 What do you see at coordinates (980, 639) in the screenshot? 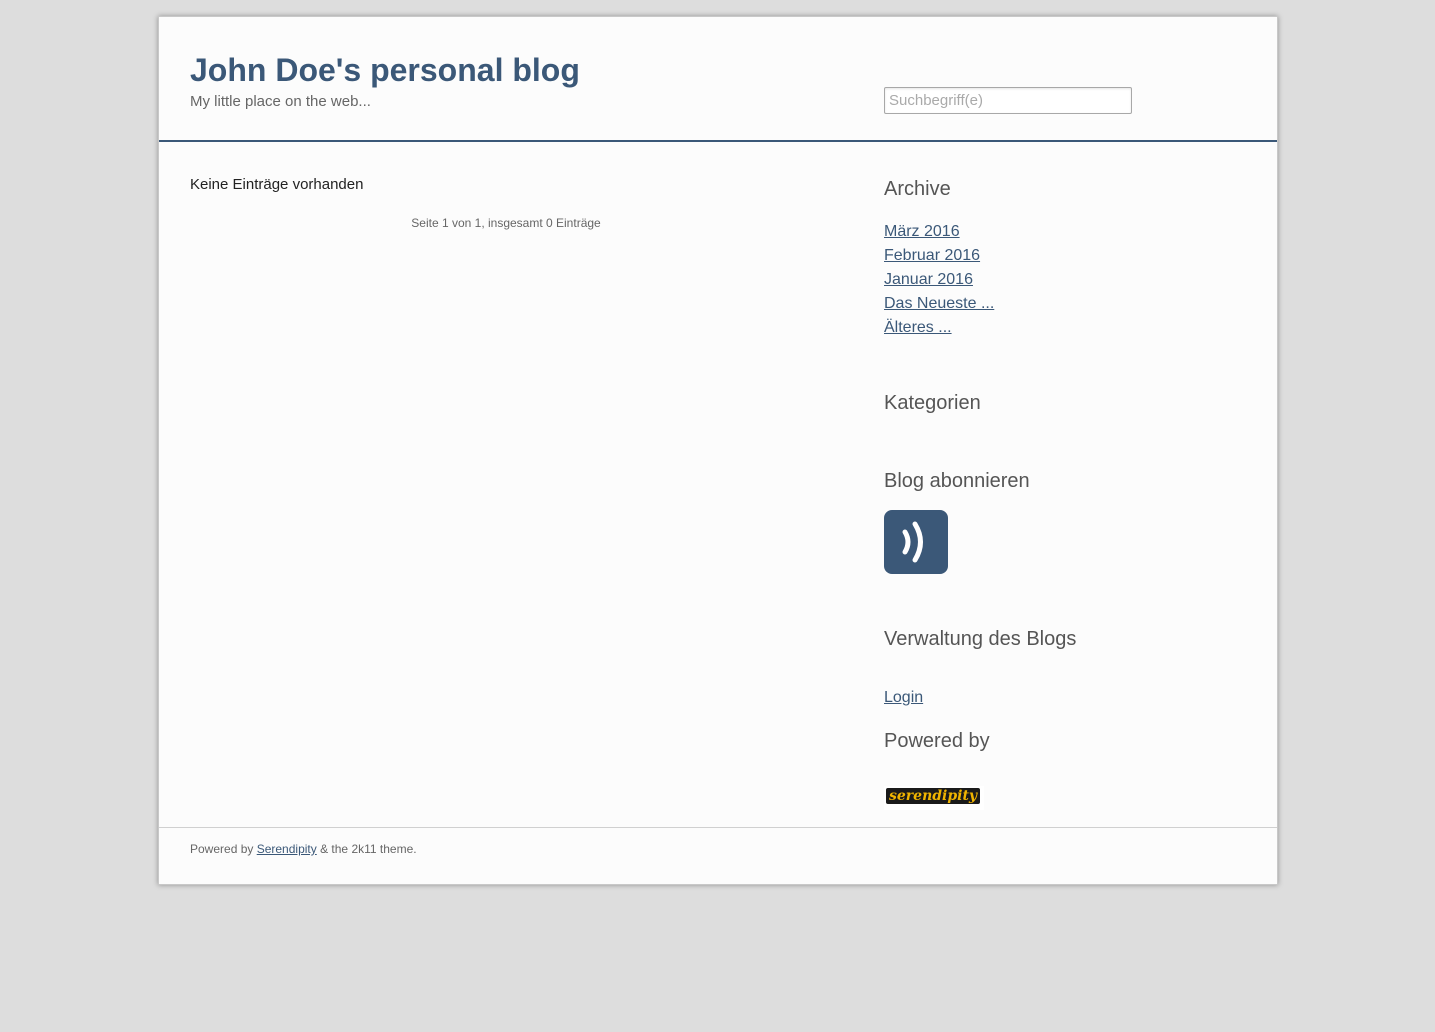
I see `admin-title: Verwaltung des Blogs` at bounding box center [980, 639].